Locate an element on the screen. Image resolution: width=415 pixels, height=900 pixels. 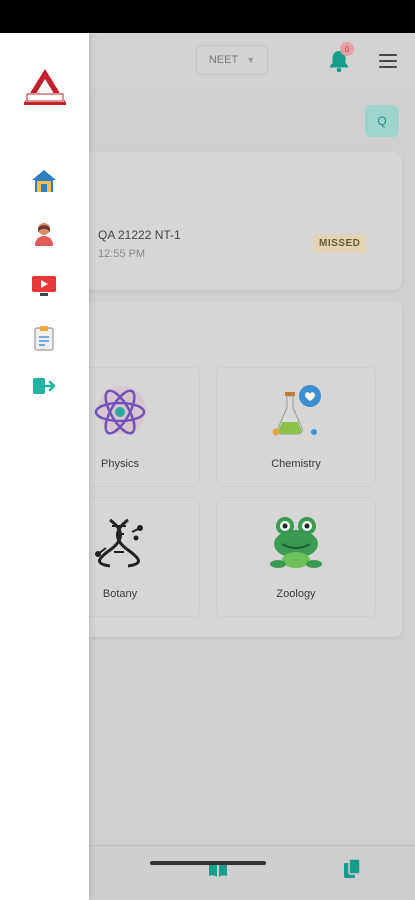
subject-tile-zoology: Zoology is located at coordinates (296, 557).